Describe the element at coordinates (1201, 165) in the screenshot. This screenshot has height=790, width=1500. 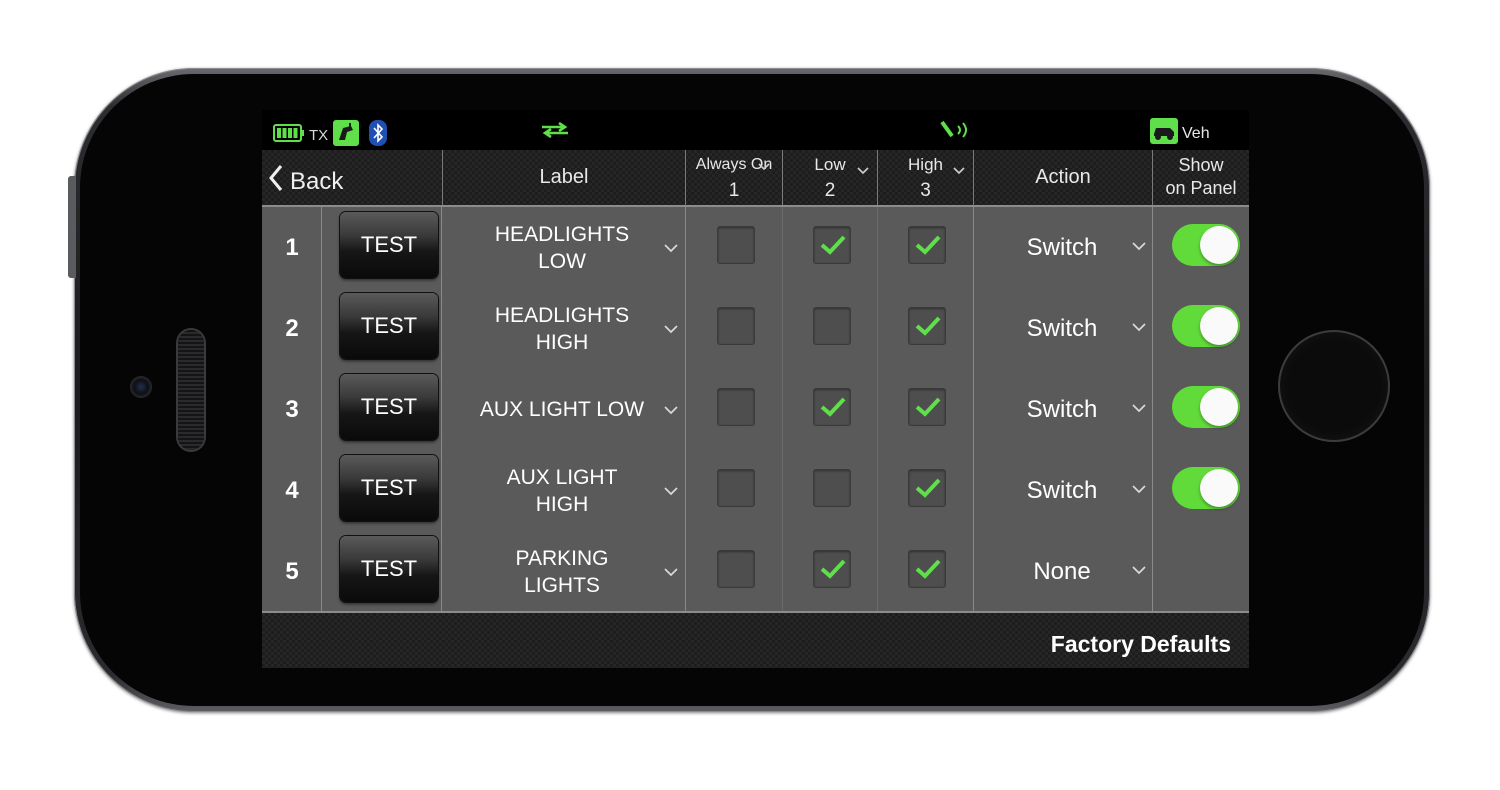
I see `show-title-line1: Show` at that location.